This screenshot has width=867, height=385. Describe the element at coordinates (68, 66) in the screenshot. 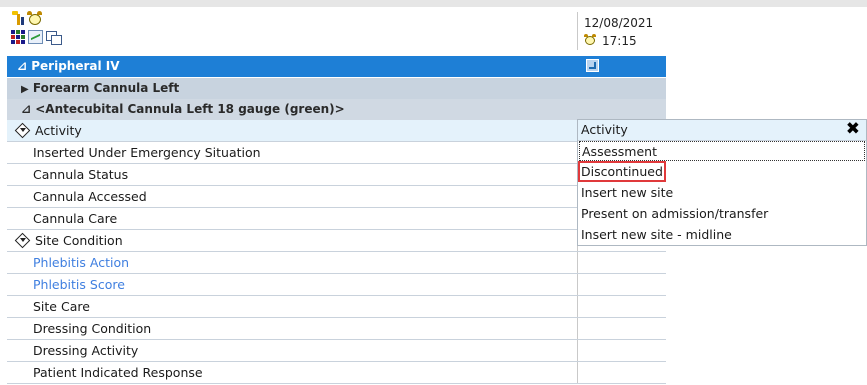

I see `section-title: ⊿ Peripheral IV` at that location.